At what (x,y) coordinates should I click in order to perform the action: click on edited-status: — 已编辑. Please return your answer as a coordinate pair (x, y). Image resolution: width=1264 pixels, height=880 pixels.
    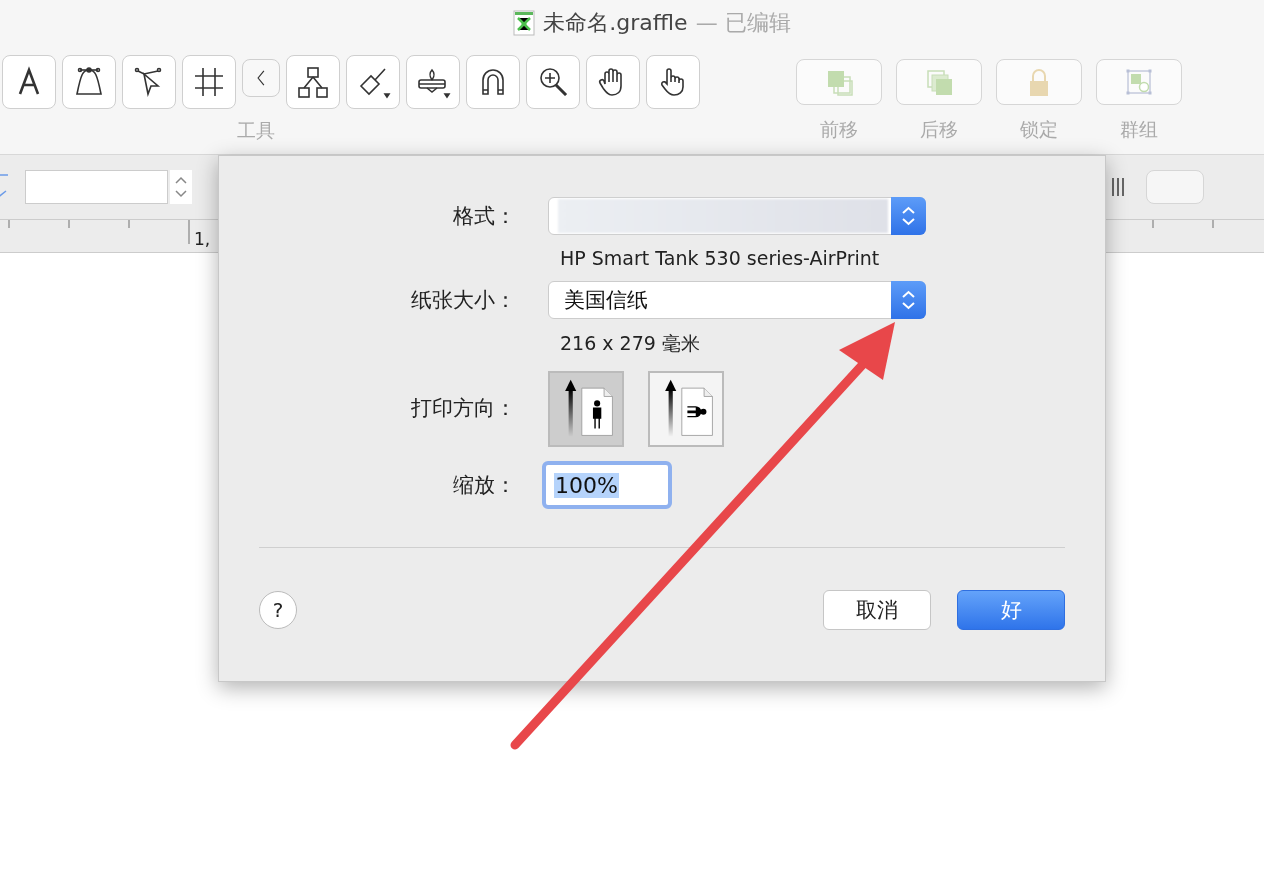
    Looking at the image, I should click on (743, 22).